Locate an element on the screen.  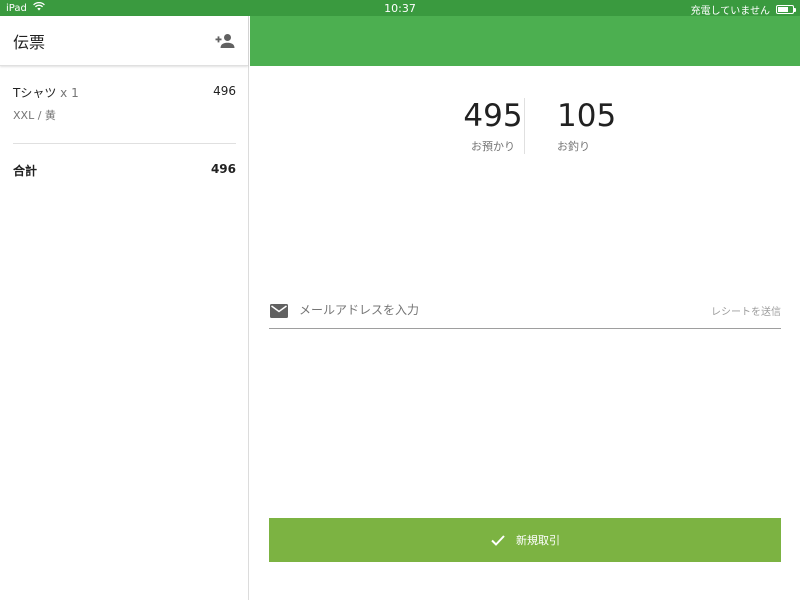
send-receipt-button: レシートを送信 is located at coordinates (746, 310).